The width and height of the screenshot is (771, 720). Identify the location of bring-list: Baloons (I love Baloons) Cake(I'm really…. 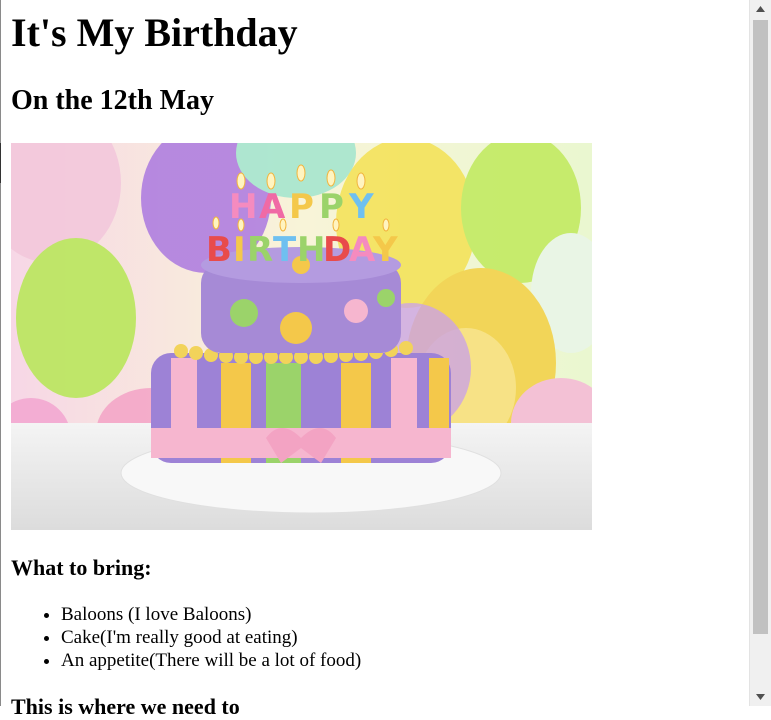
(191, 637).